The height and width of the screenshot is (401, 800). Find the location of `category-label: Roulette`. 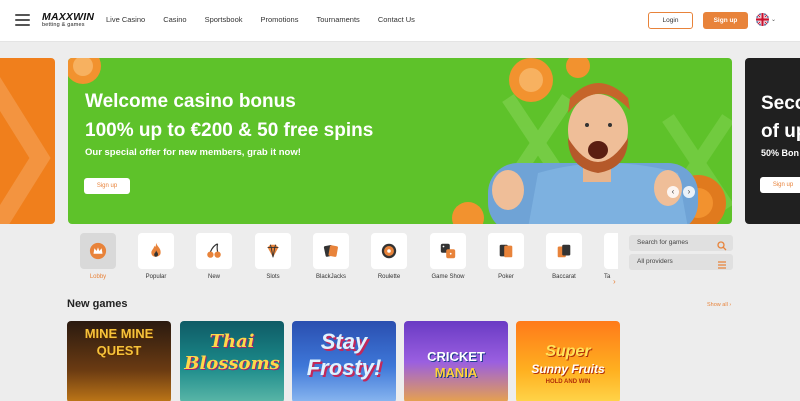

category-label: Roulette is located at coordinates (389, 277).